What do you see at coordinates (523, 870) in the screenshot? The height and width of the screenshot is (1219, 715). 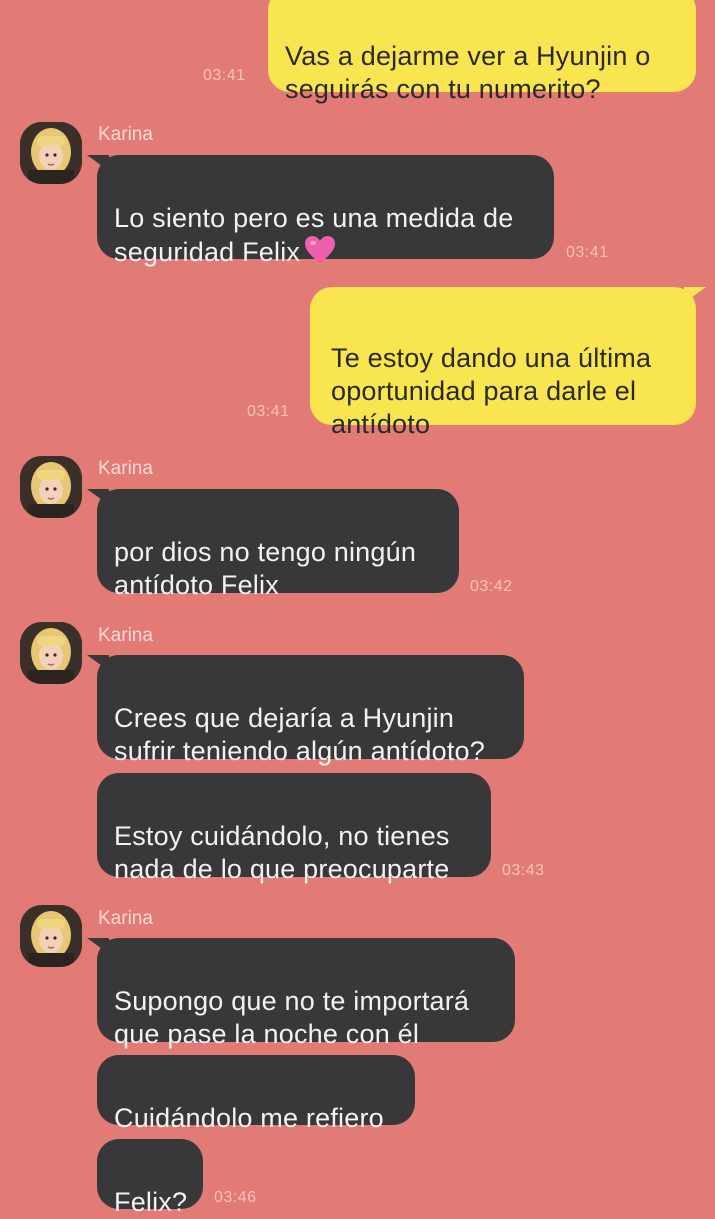 I see `message-timestamp: 03:43` at bounding box center [523, 870].